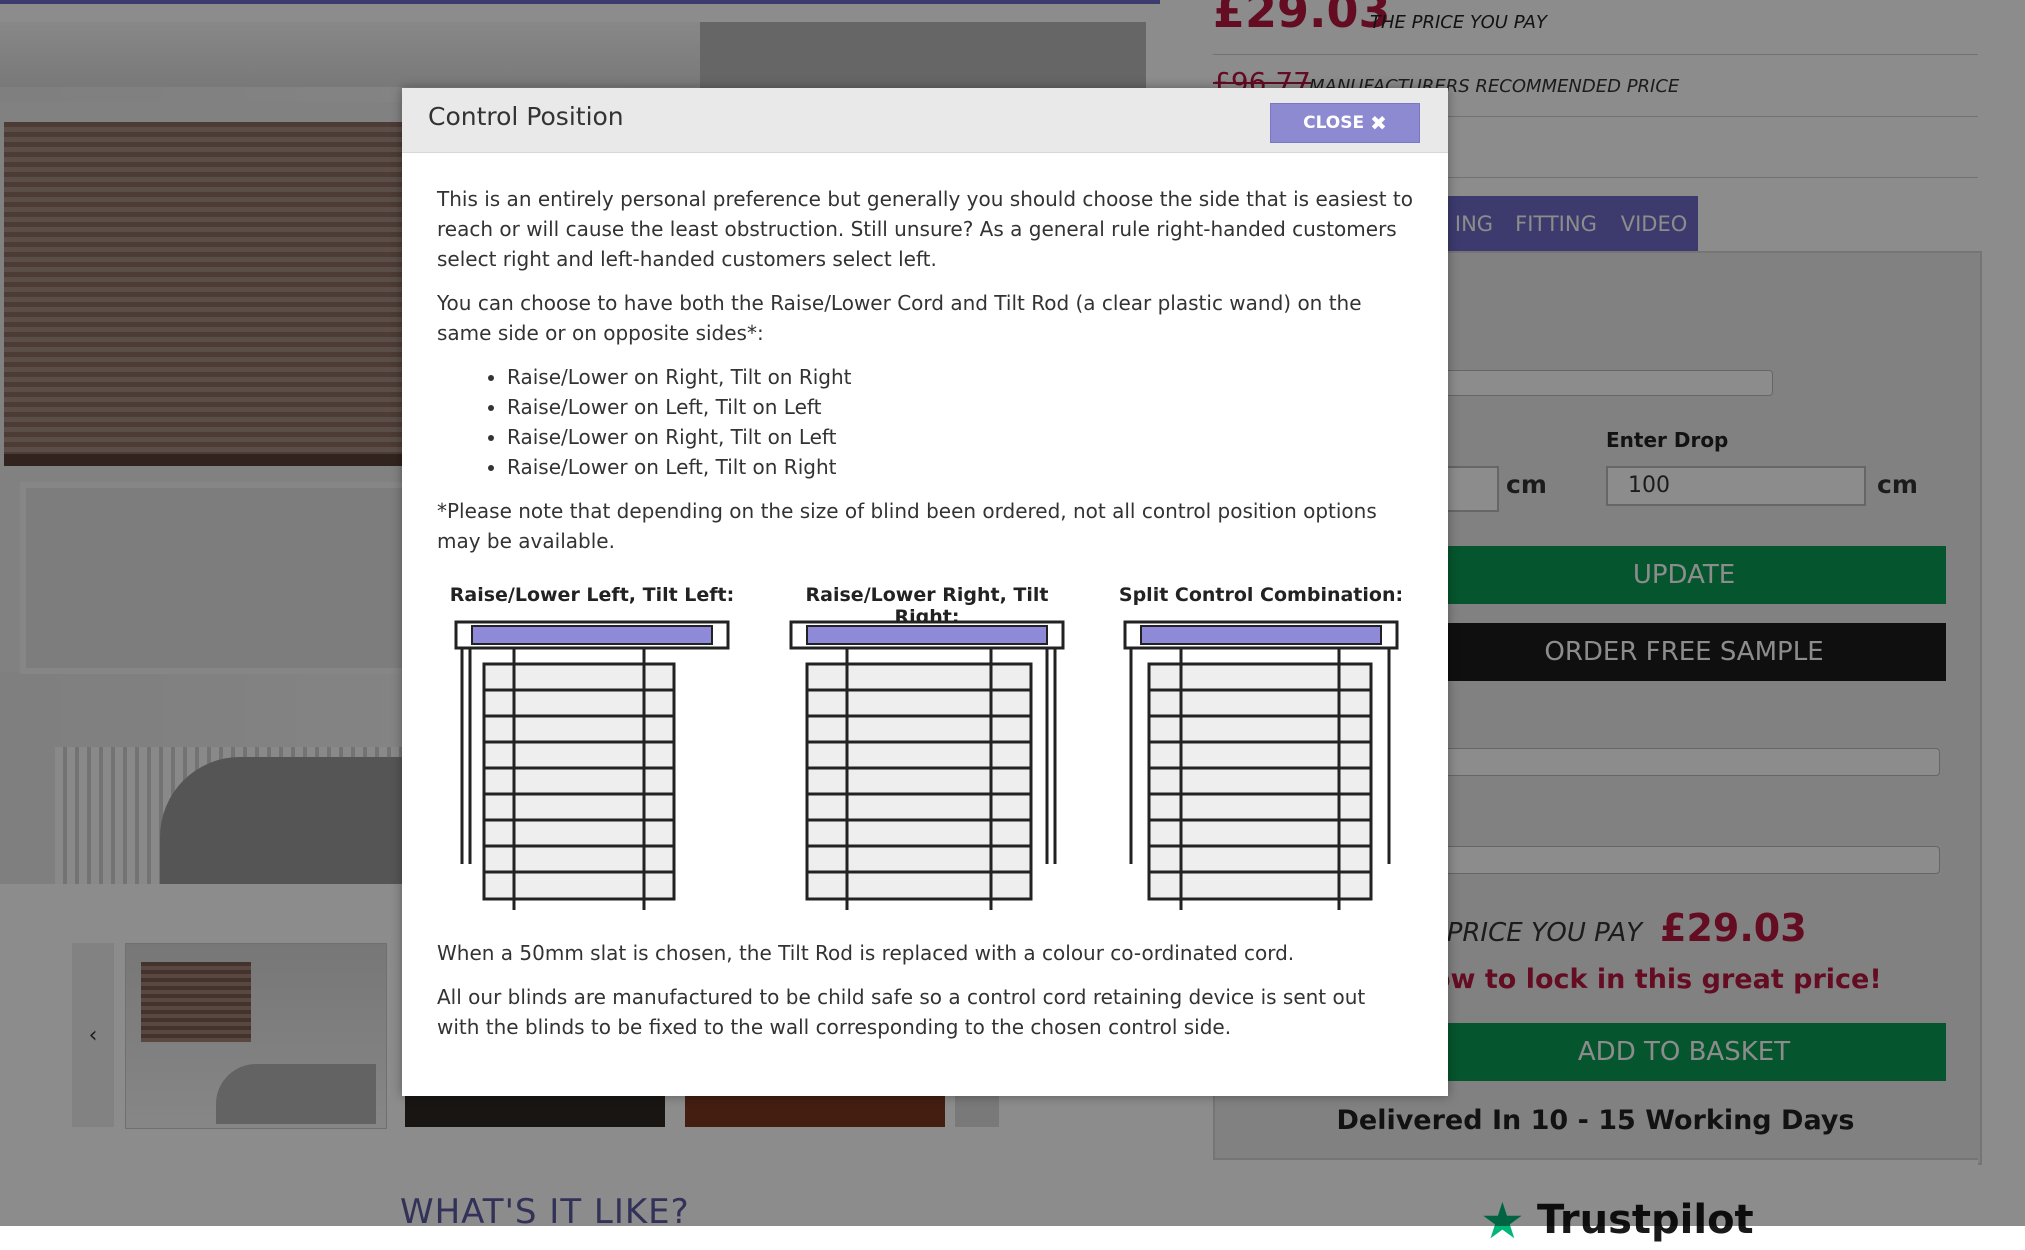  Describe the element at coordinates (526, 116) in the screenshot. I see `modal-title: Control Position` at that location.